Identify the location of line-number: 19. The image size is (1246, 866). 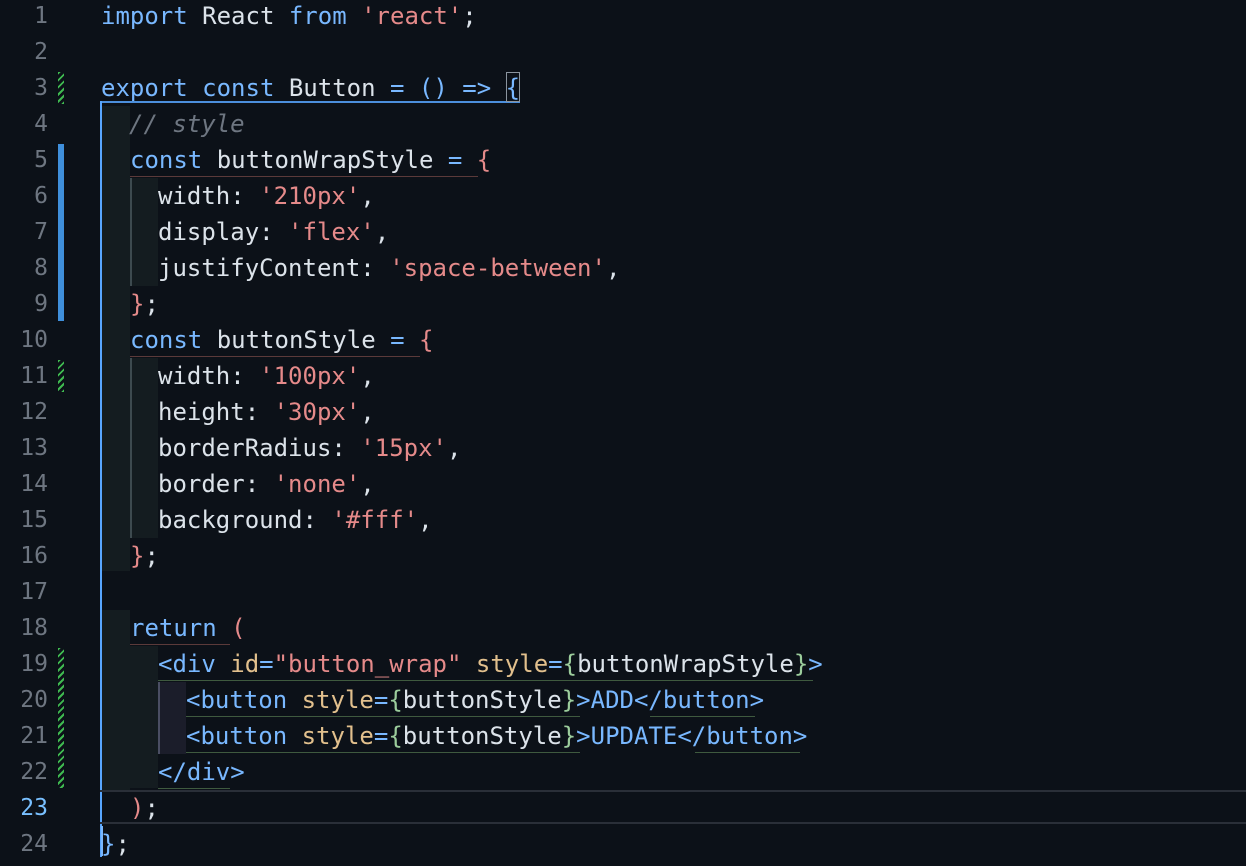
(34, 664).